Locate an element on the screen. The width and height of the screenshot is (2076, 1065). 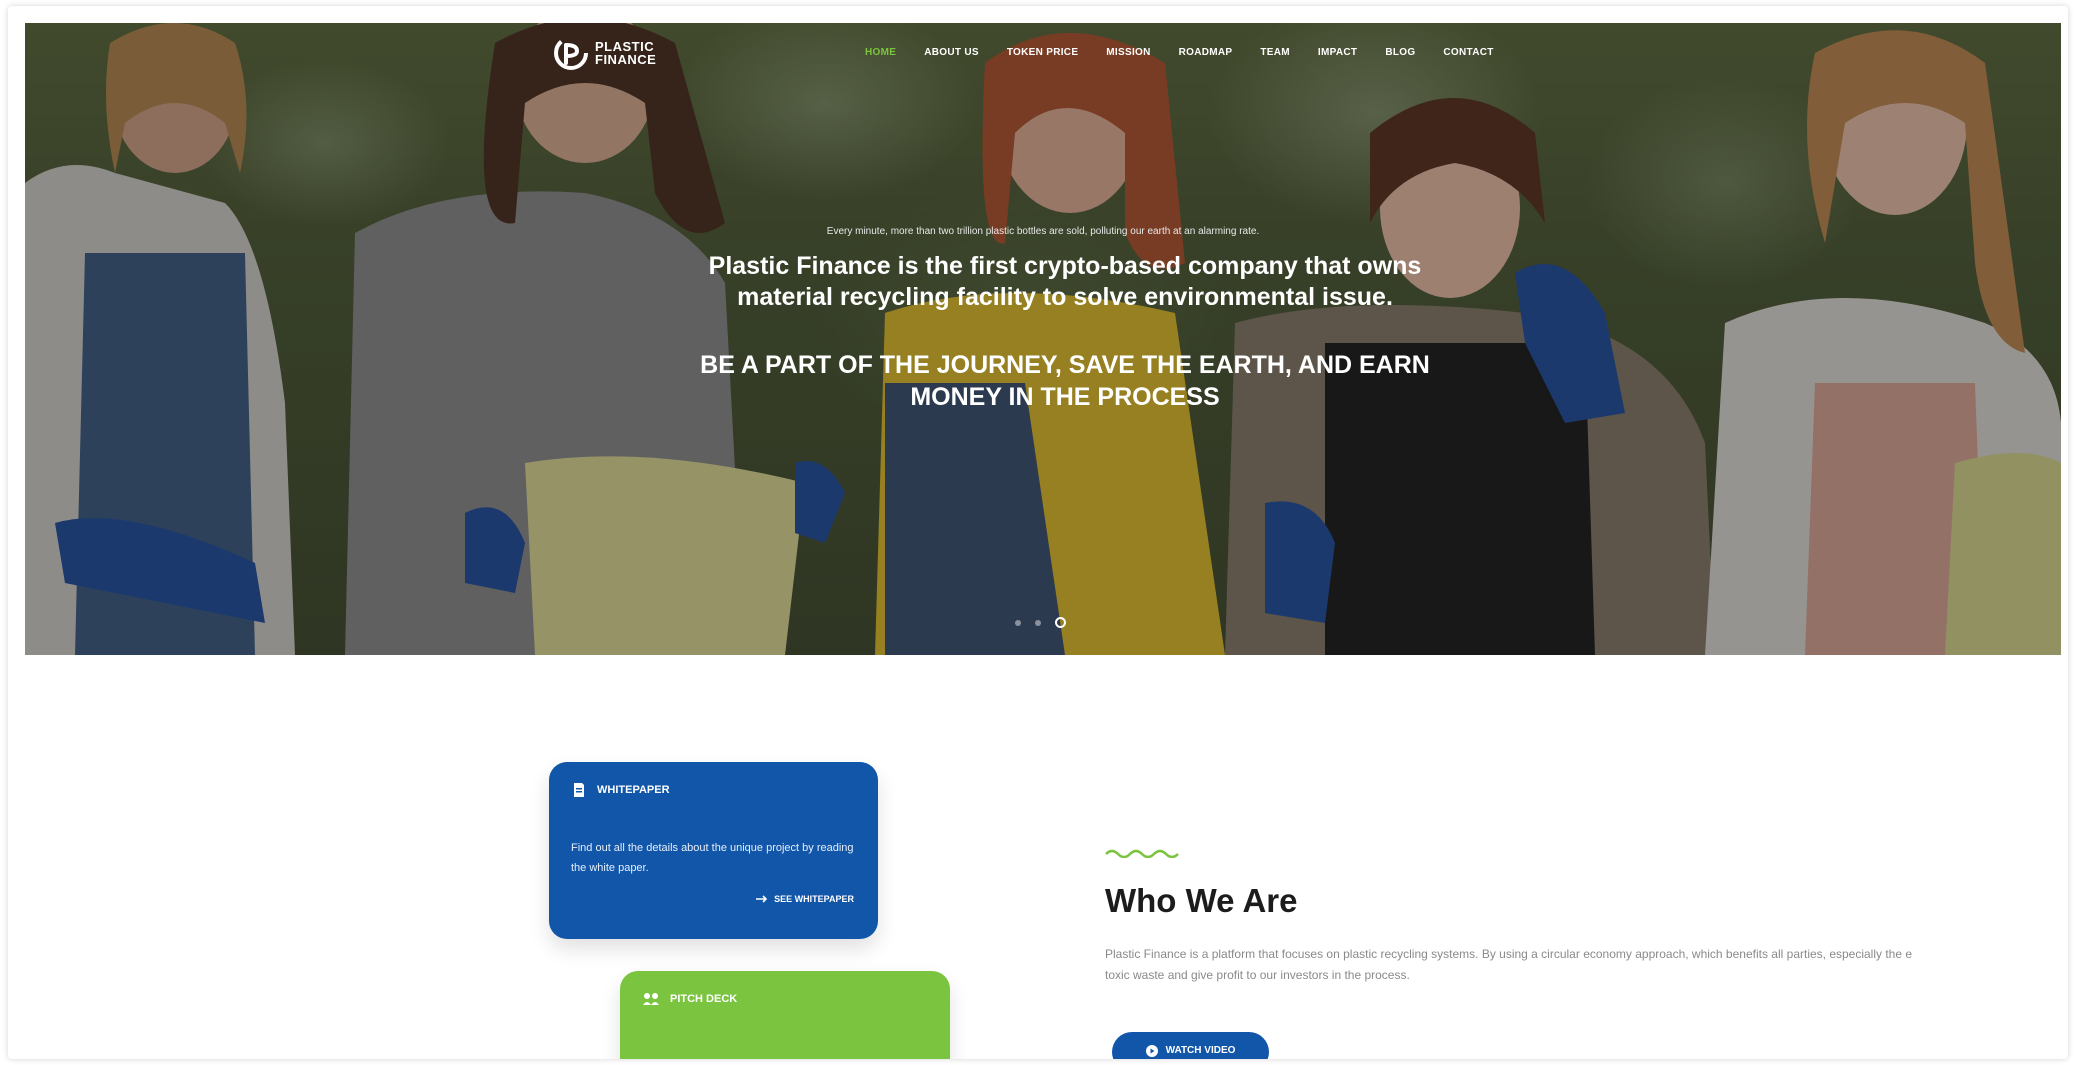
whitepaper-card-header: WHITEPAPER is located at coordinates (620, 790).